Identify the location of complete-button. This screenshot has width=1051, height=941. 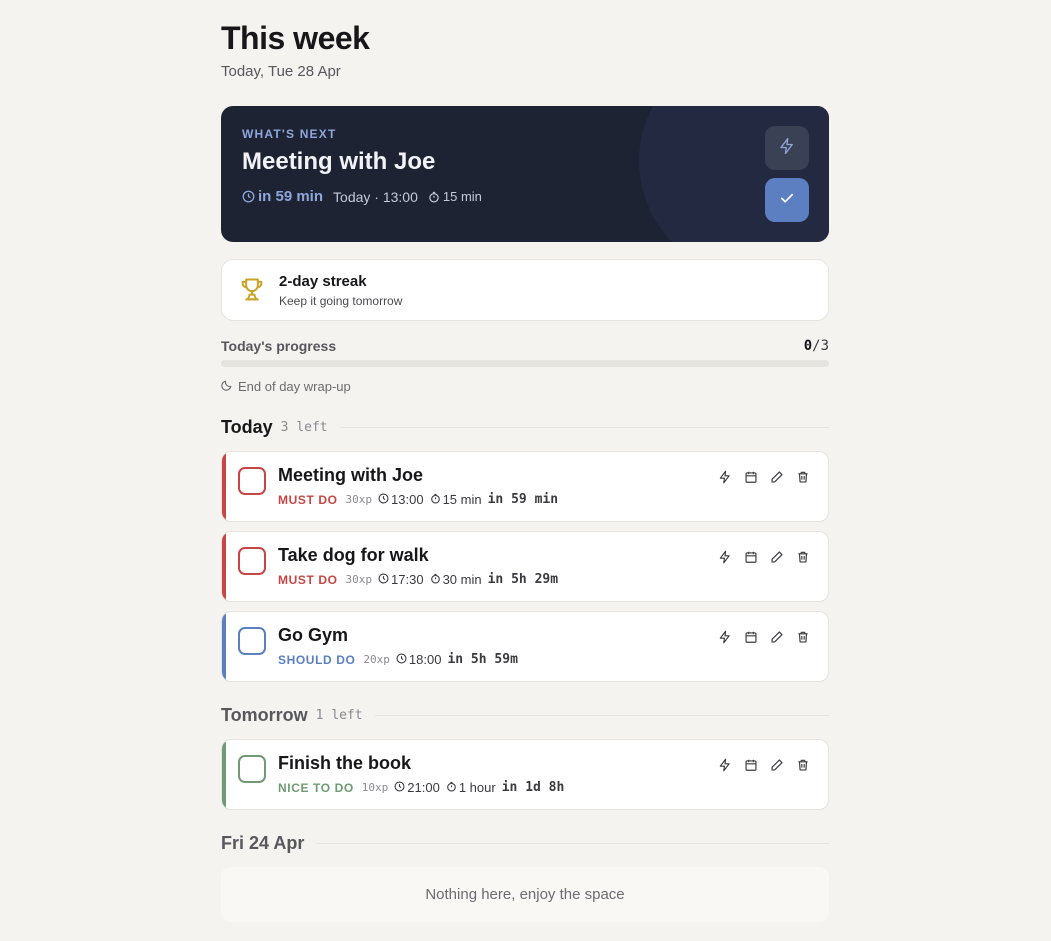
(787, 200).